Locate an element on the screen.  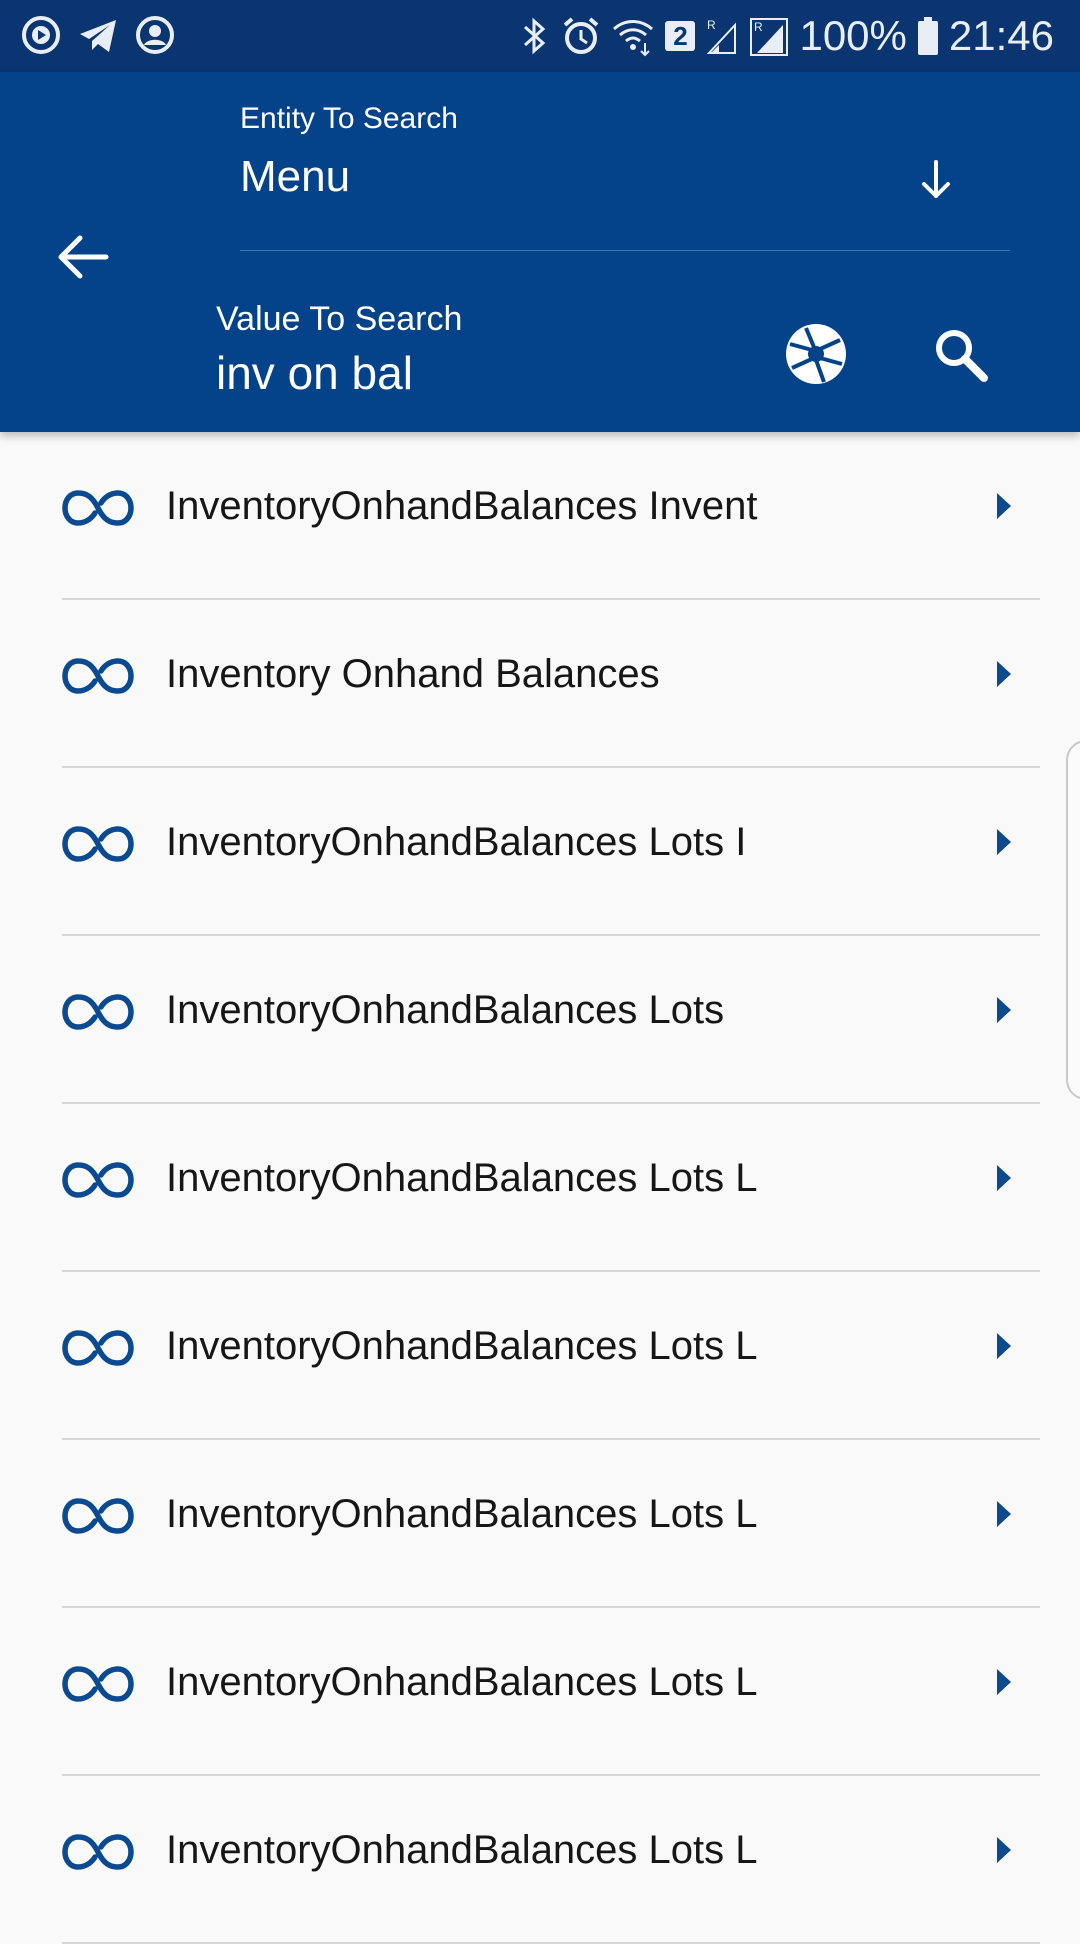
notification-count-badge: 2 is located at coordinates (680, 36).